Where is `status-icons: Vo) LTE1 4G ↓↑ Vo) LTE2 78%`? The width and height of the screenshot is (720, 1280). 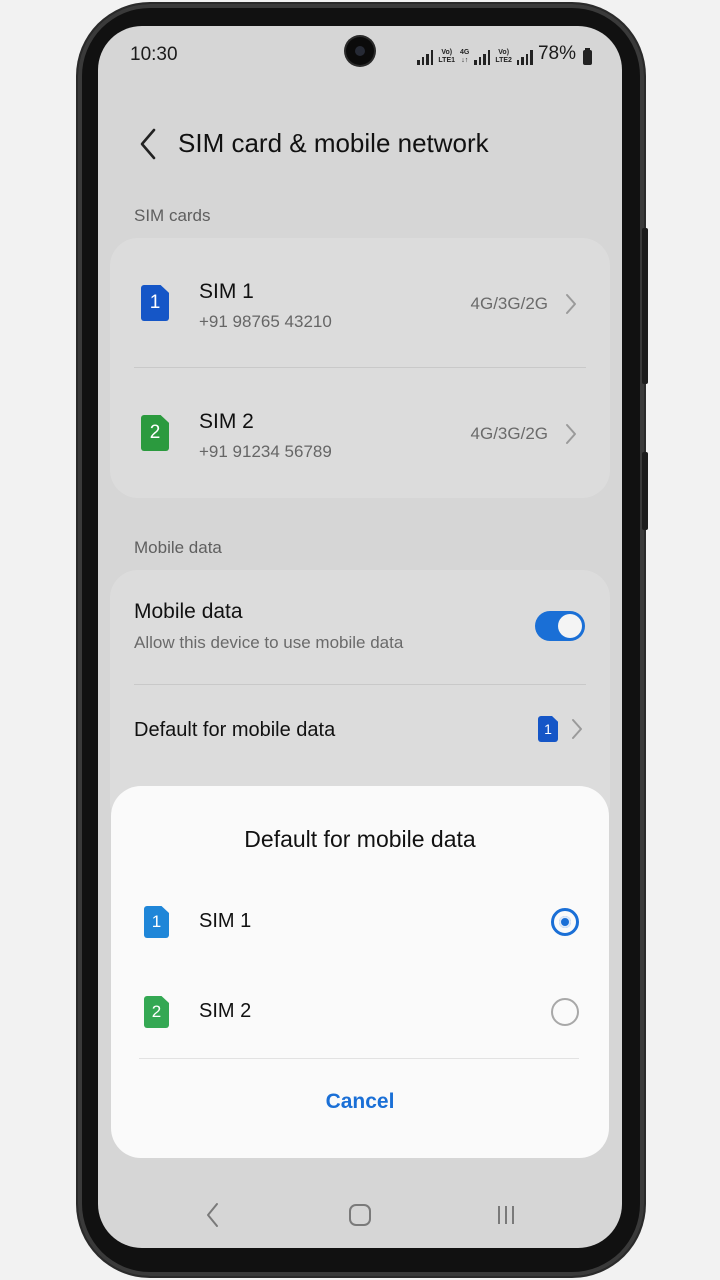 status-icons: Vo) LTE1 4G ↓↑ Vo) LTE2 78% is located at coordinates (504, 54).